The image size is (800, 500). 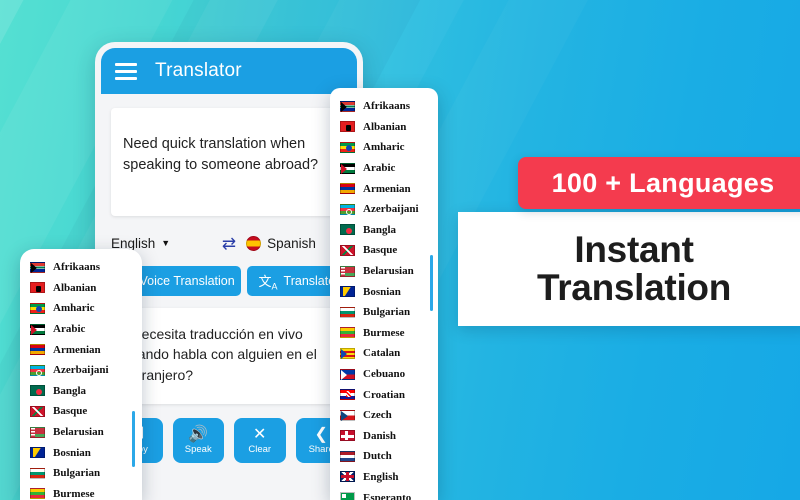 I want to click on speak-button: 🔊 Speak, so click(x=198, y=440).